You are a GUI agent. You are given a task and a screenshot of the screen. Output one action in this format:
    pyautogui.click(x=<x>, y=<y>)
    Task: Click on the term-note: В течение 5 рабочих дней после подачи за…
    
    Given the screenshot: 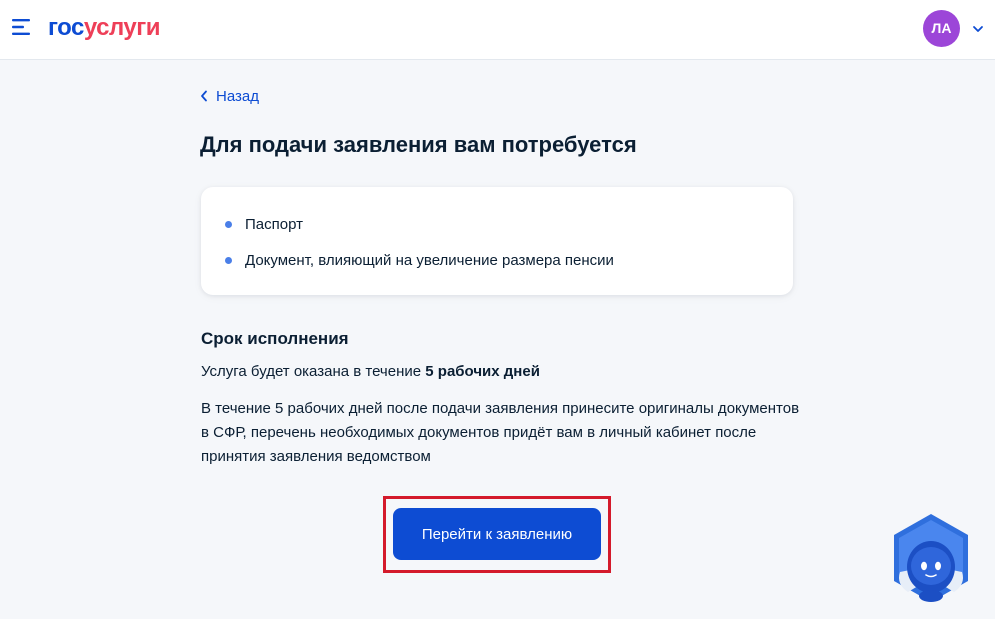 What is the action you would take?
    pyautogui.click(x=500, y=432)
    